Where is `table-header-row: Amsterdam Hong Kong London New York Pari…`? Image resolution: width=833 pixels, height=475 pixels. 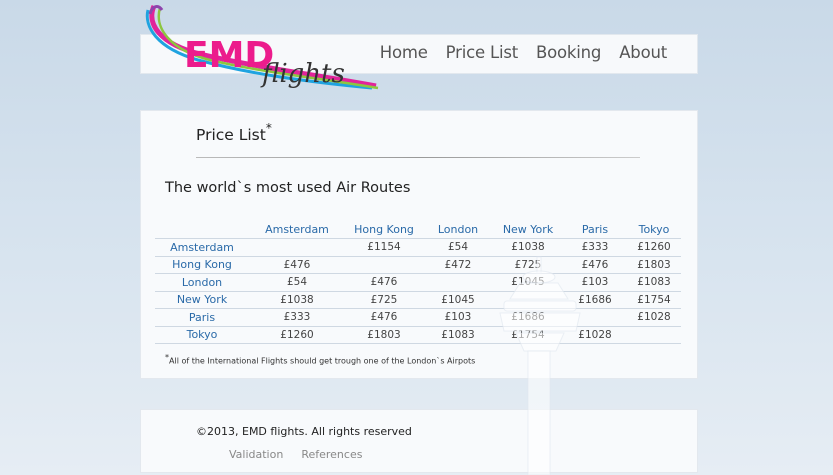 table-header-row: Amsterdam Hong Kong London New York Pari… is located at coordinates (418, 230).